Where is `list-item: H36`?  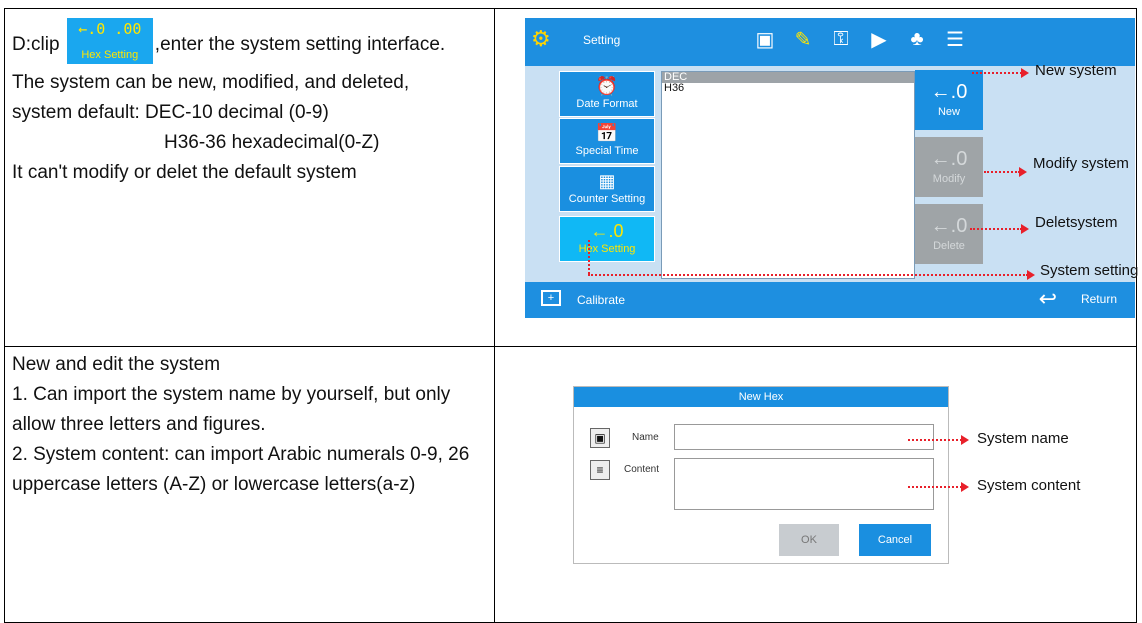 list-item: H36 is located at coordinates (788, 88).